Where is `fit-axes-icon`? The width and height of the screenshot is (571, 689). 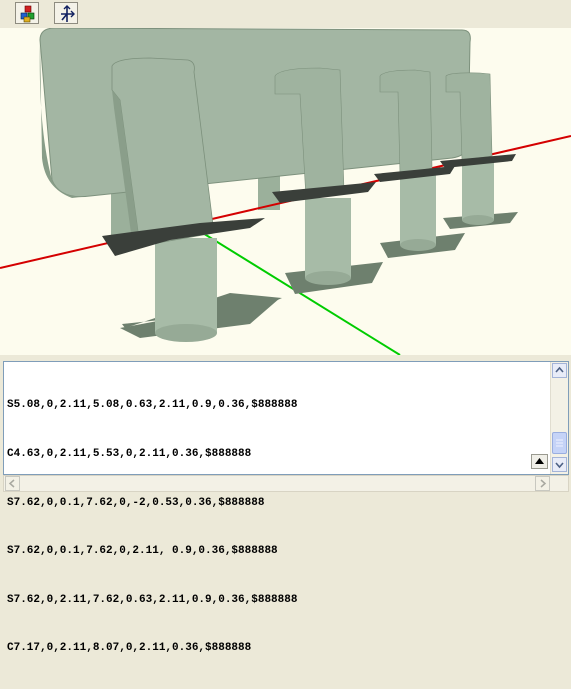 fit-axes-icon is located at coordinates (68, 13).